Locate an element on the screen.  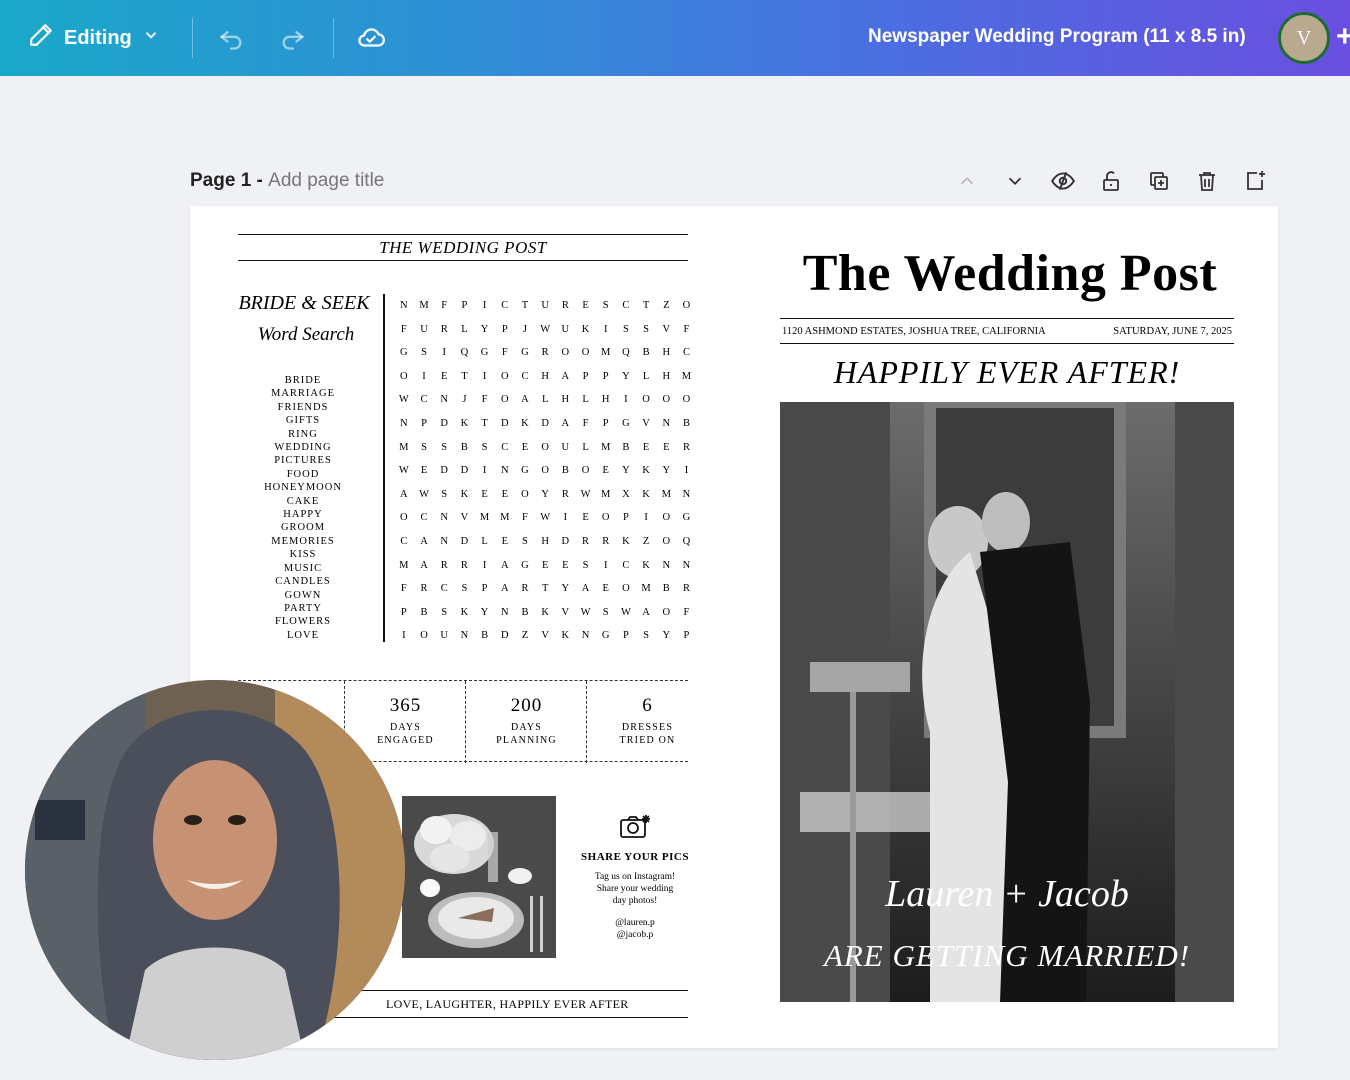
avatar-initial: V is located at coordinates (1304, 37).